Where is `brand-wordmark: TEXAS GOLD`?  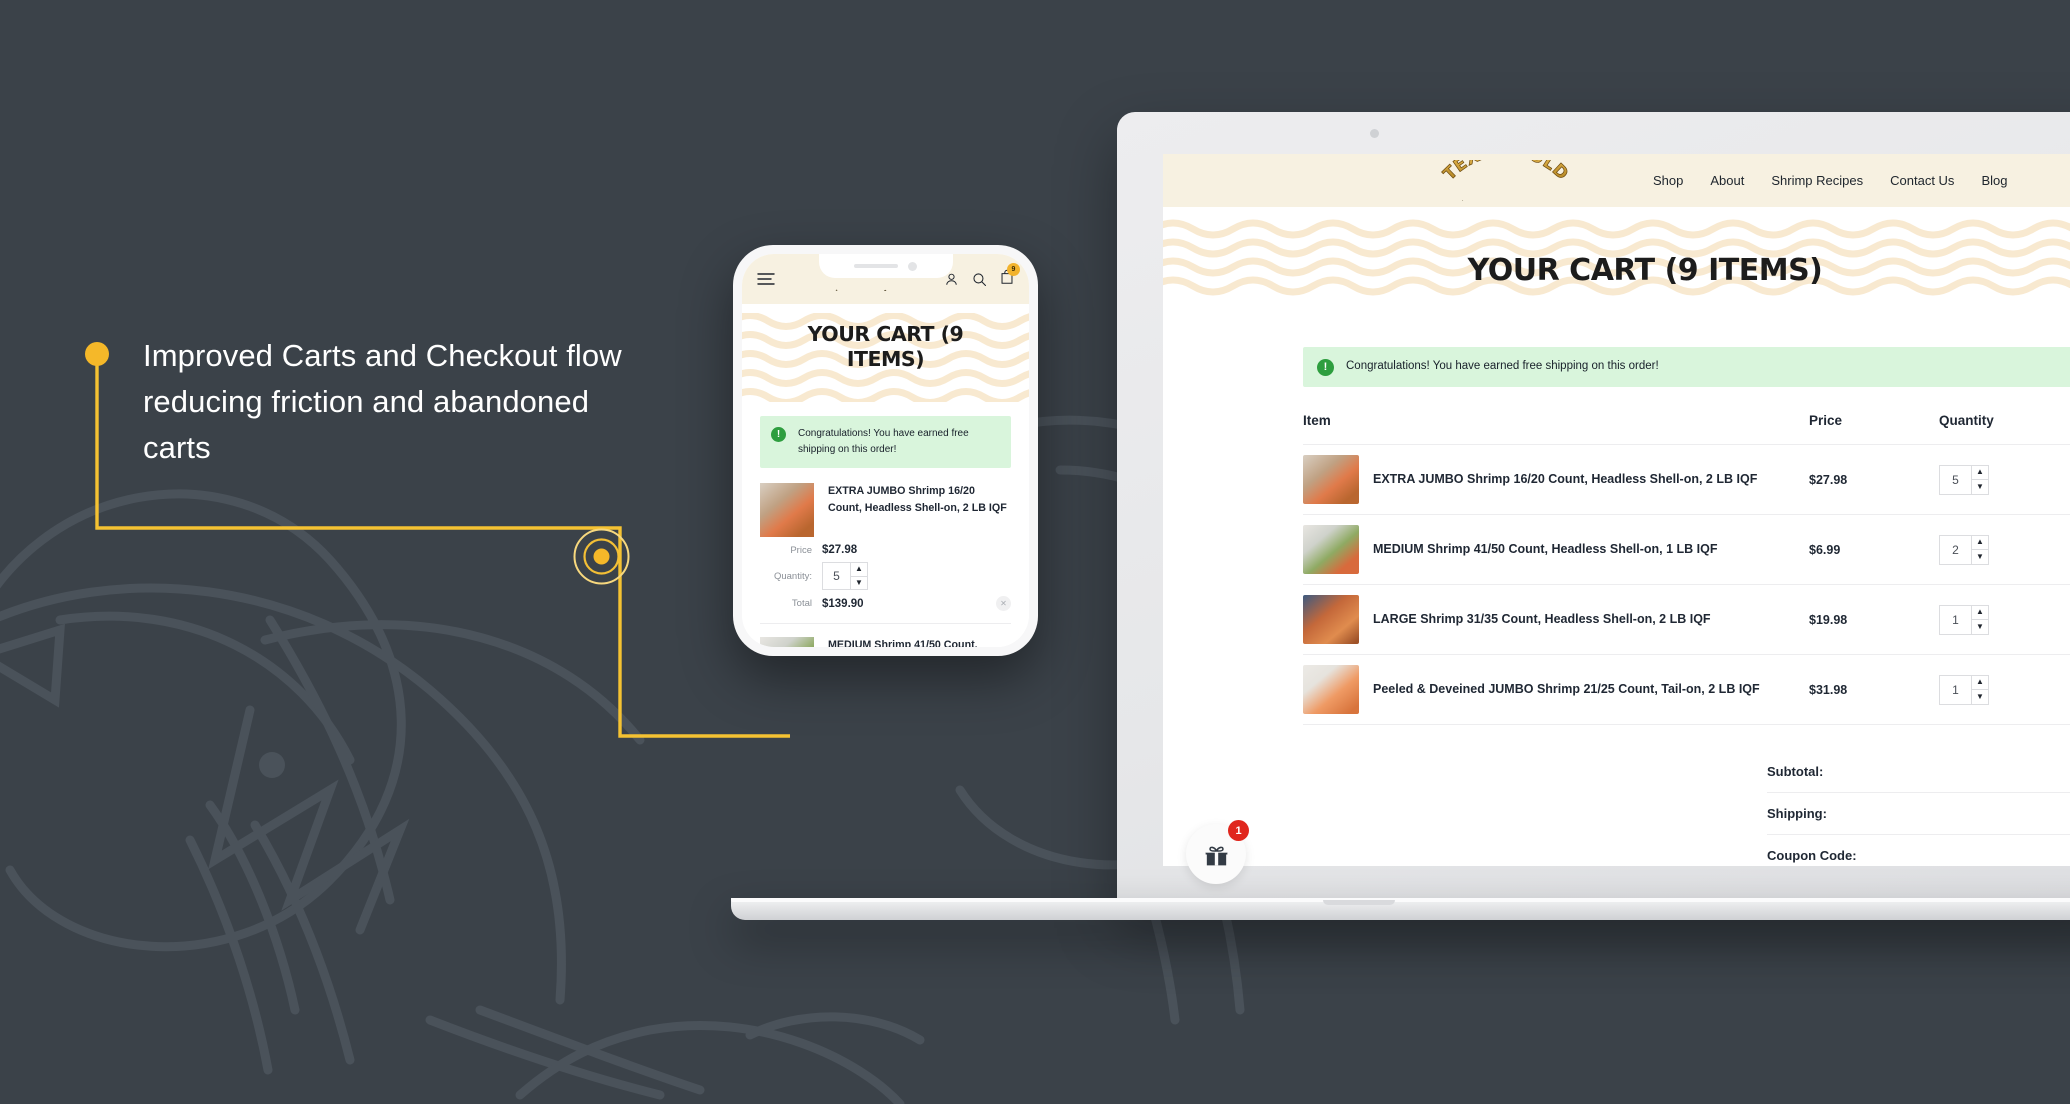
brand-wordmark: TEXAS GOLD is located at coordinates (1505, 172).